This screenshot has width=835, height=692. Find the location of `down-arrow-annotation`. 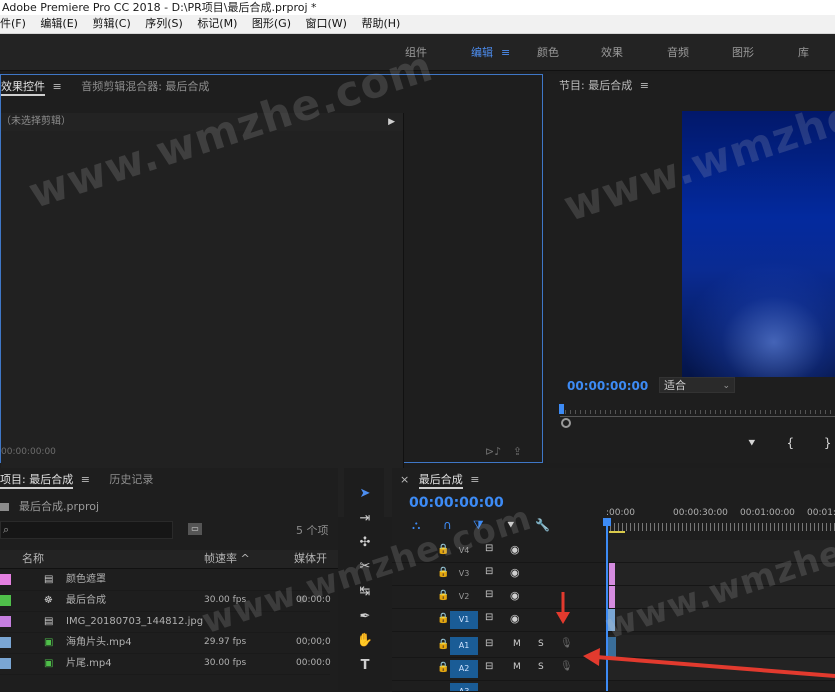

down-arrow-annotation is located at coordinates (563, 608).